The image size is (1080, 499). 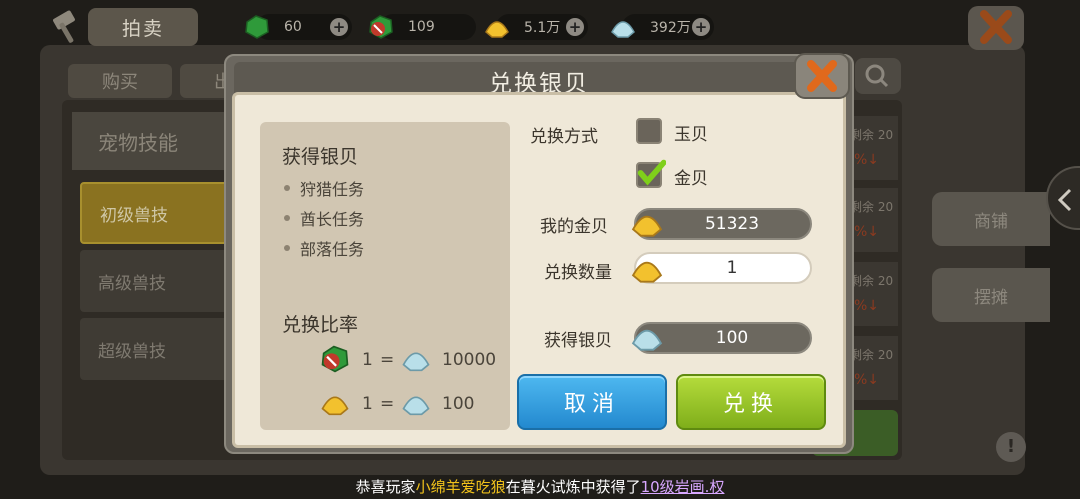 What do you see at coordinates (564, 137) in the screenshot?
I see `method-label: 兑换方式` at bounding box center [564, 137].